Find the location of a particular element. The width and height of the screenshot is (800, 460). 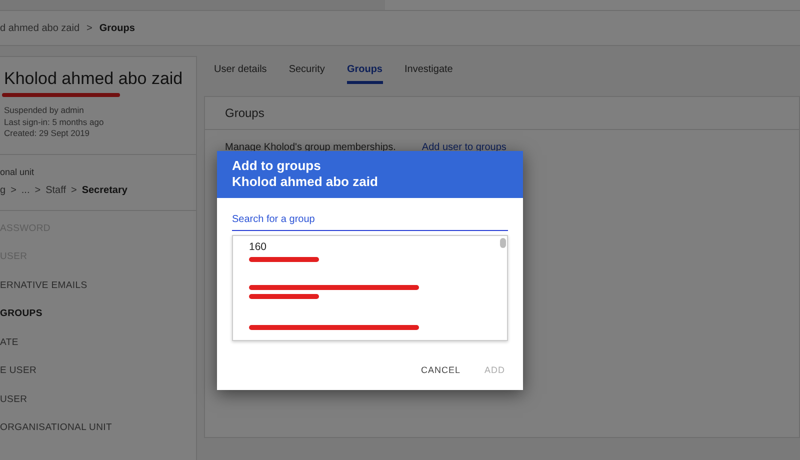

user-detail: Created: 29 Sept 2019 is located at coordinates (47, 134).